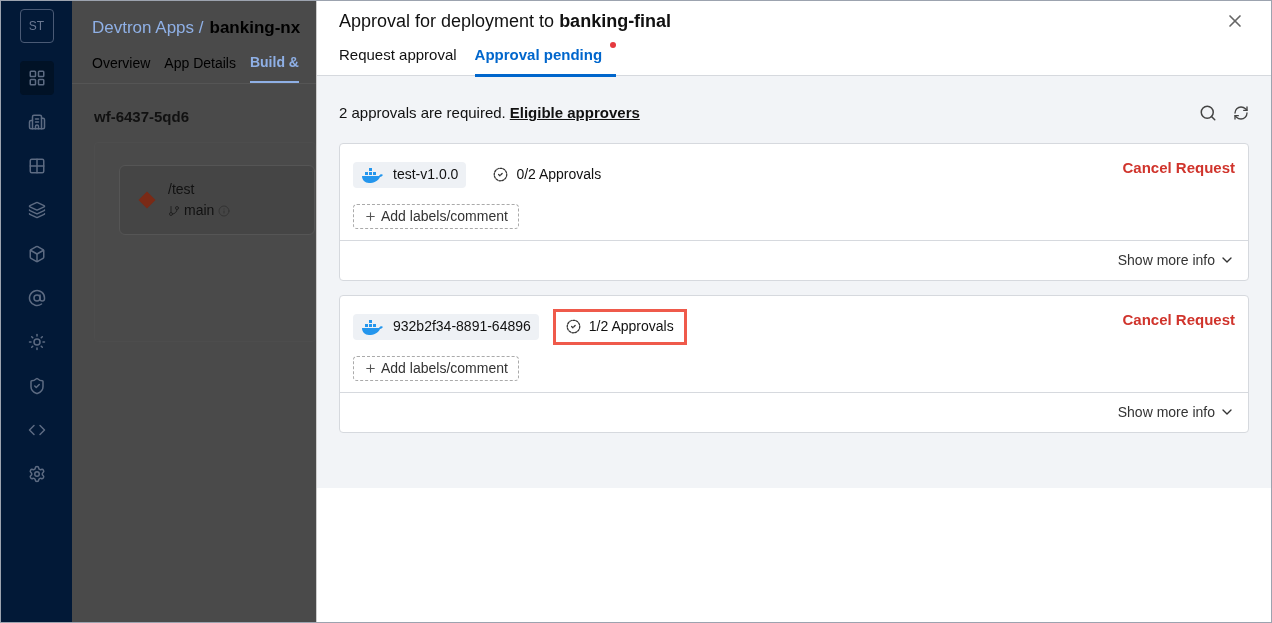  What do you see at coordinates (422, 113) in the screenshot?
I see `approval-summary: 2 approvals are required.` at bounding box center [422, 113].